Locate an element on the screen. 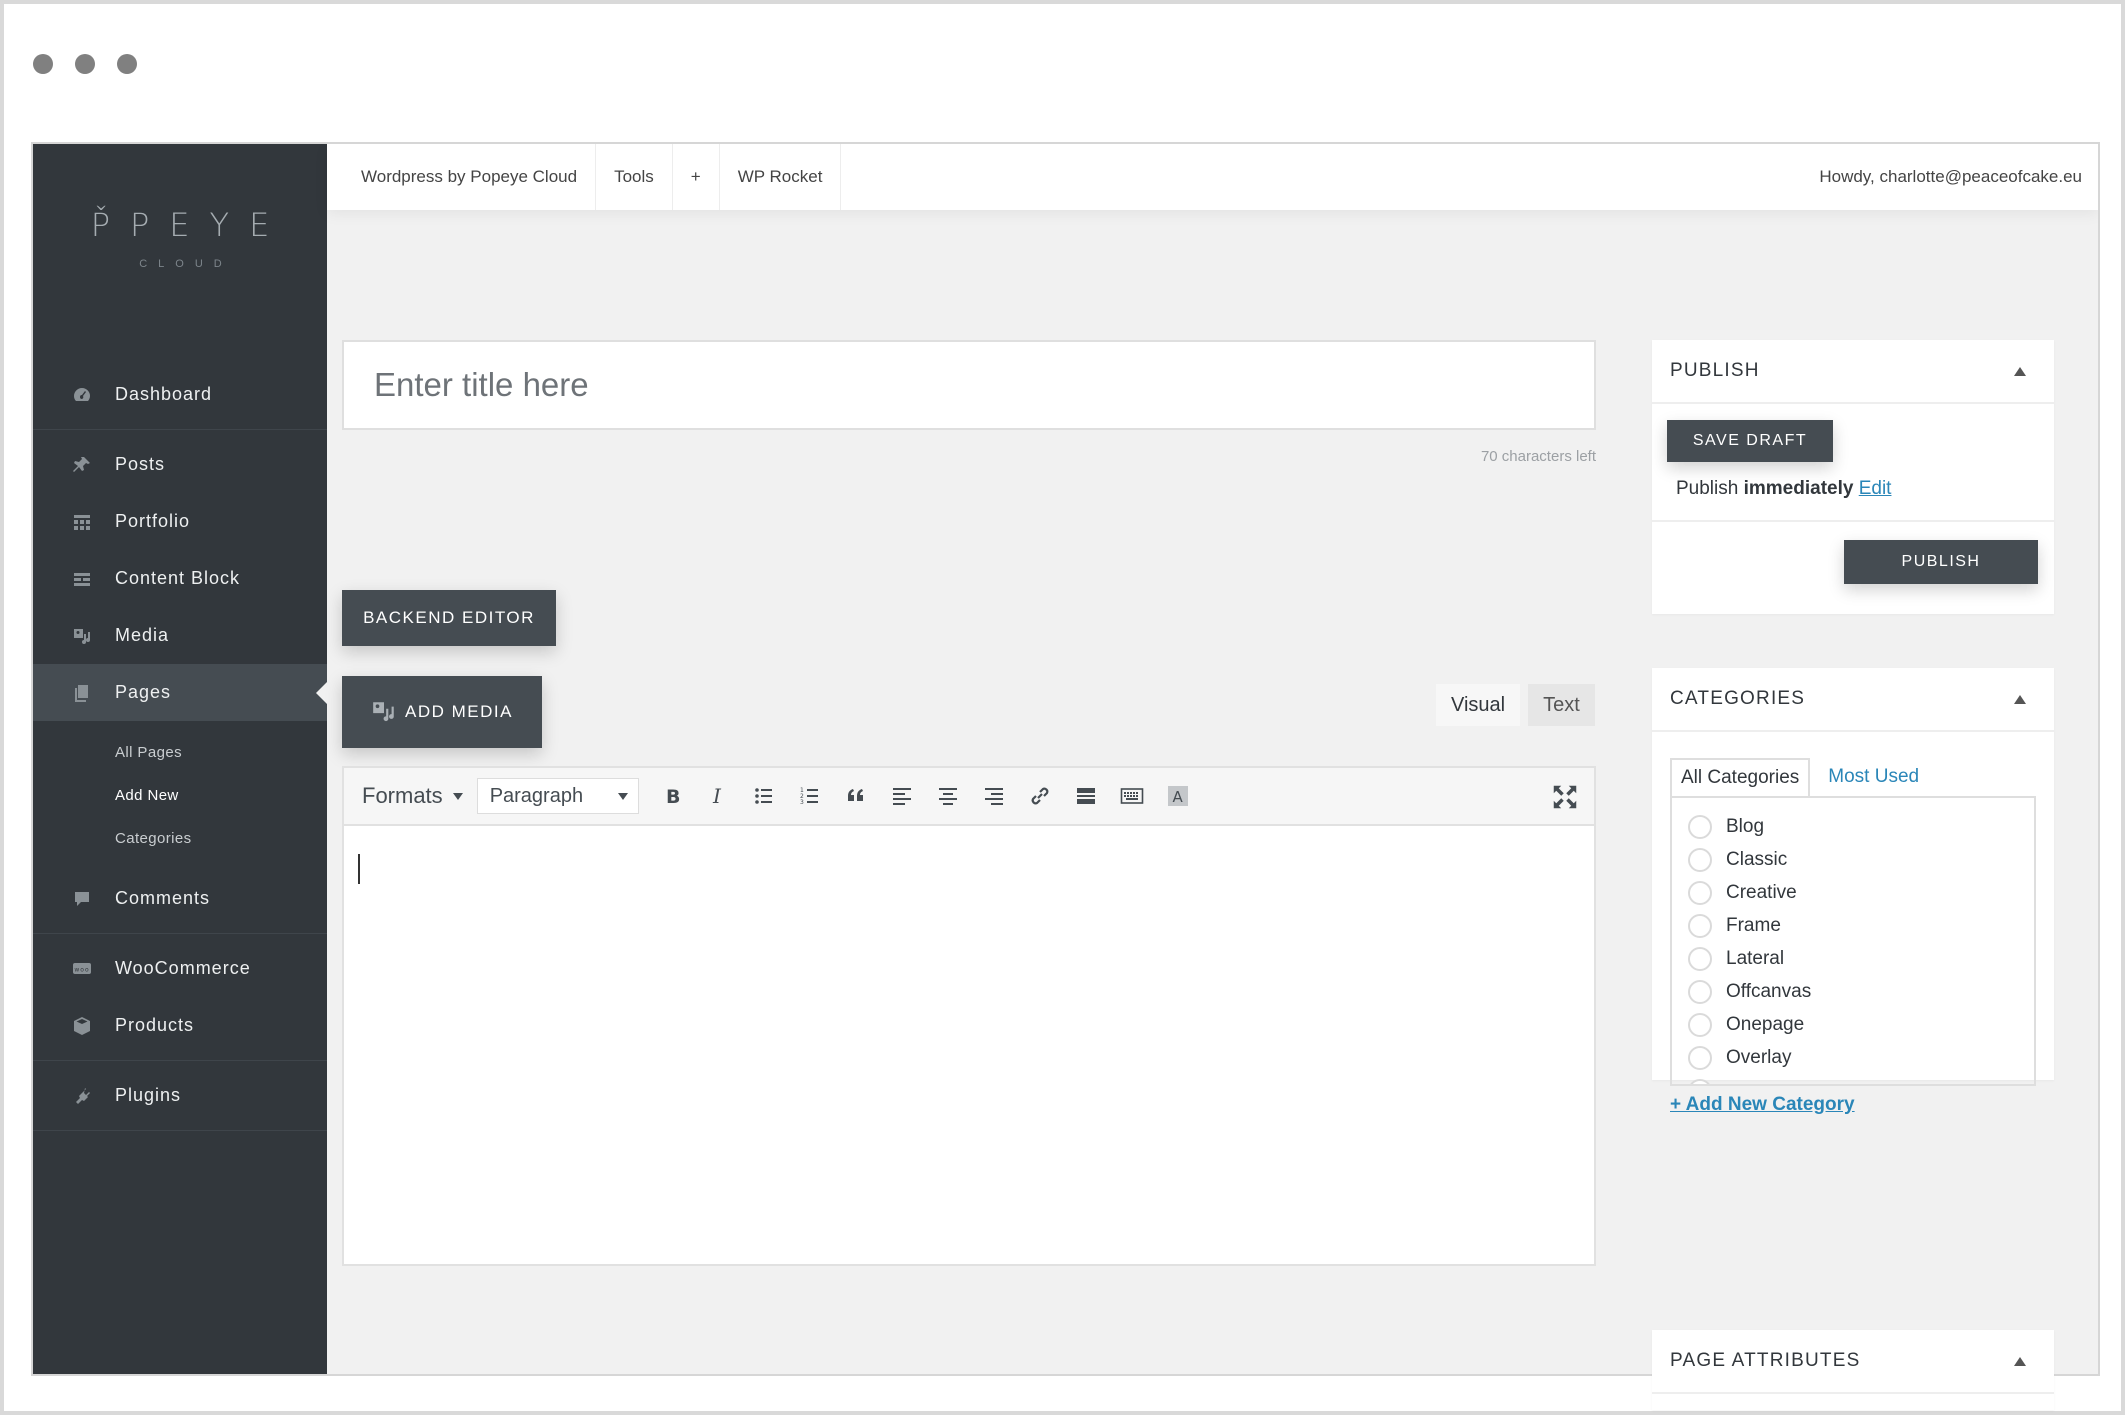  sidebar-item-label: Content Block is located at coordinates (178, 578).